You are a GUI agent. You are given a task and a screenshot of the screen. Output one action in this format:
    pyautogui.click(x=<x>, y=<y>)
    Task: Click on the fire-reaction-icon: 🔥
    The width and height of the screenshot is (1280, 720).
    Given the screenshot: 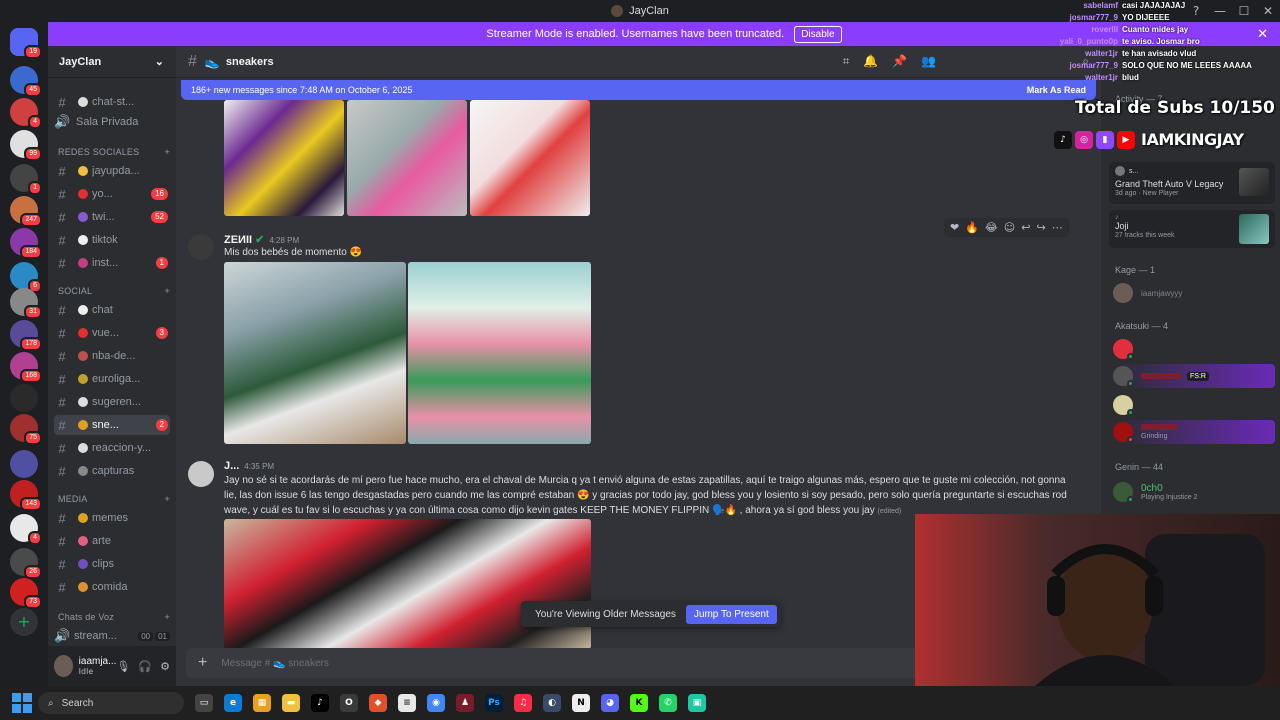 What is the action you would take?
    pyautogui.click(x=972, y=227)
    